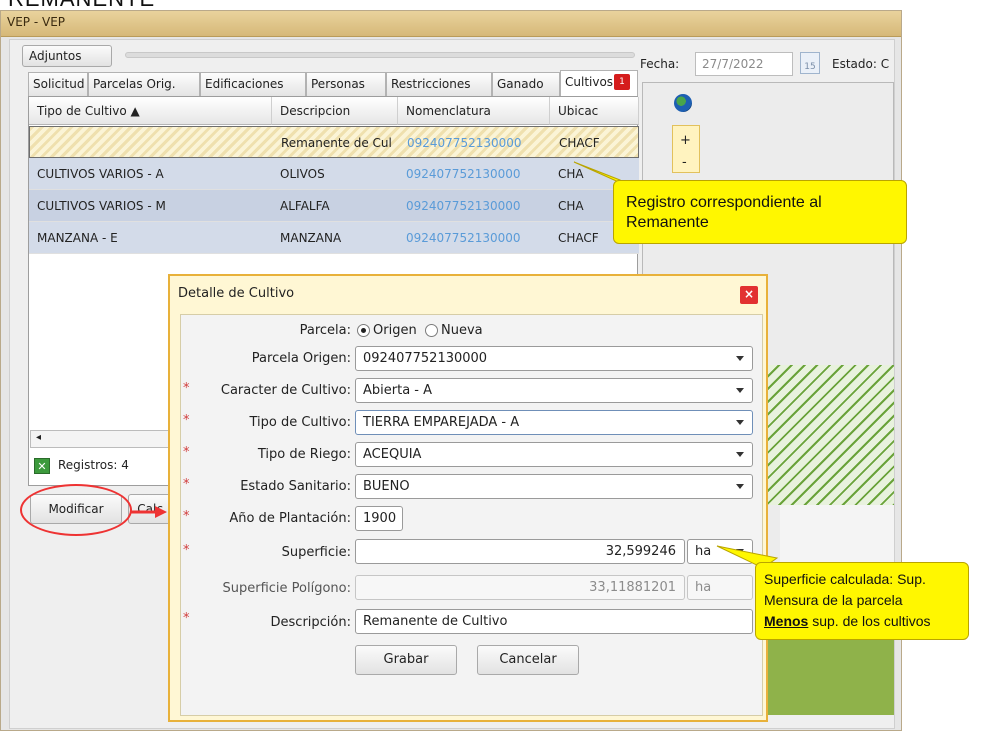 This screenshot has height=731, width=986. What do you see at coordinates (253, 84) in the screenshot?
I see `tab-edificaciones: Edificaciones` at bounding box center [253, 84].